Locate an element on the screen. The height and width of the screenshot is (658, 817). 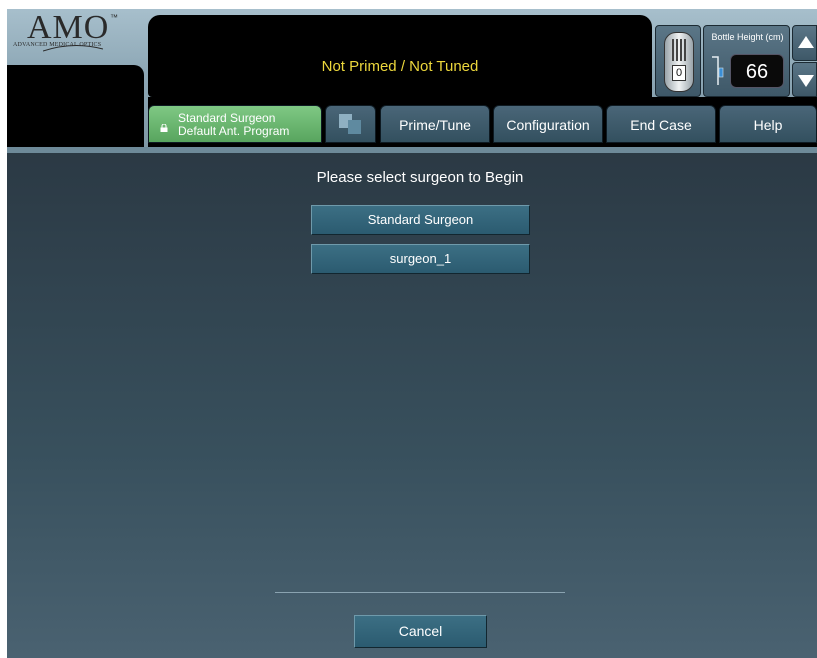
divider is located at coordinates (420, 592).